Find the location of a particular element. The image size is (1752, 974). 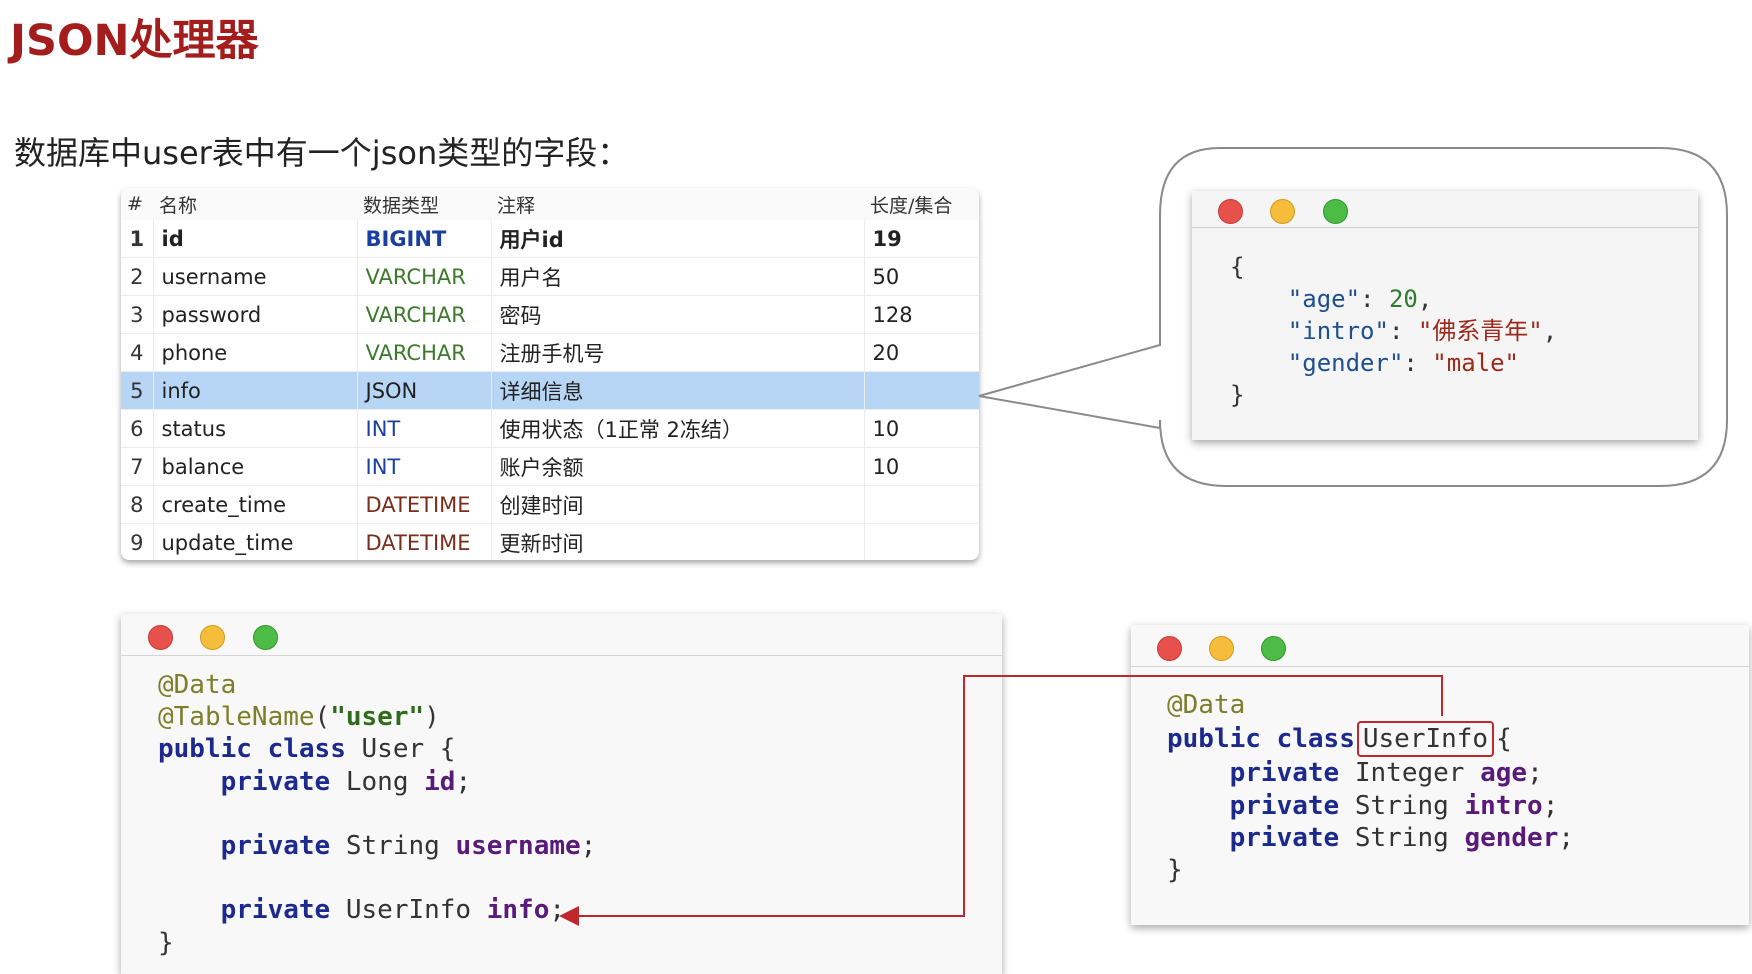

field-type: UserInfo is located at coordinates (408, 910).